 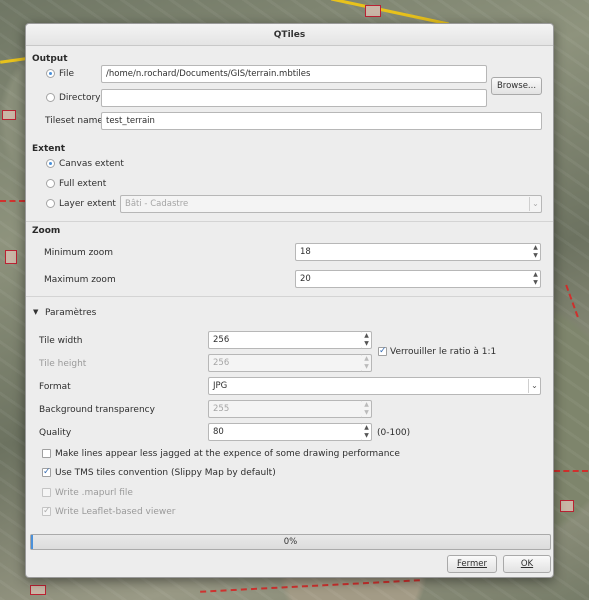 What do you see at coordinates (94, 493) in the screenshot?
I see `mapurl-label: Write .mapurl file` at bounding box center [94, 493].